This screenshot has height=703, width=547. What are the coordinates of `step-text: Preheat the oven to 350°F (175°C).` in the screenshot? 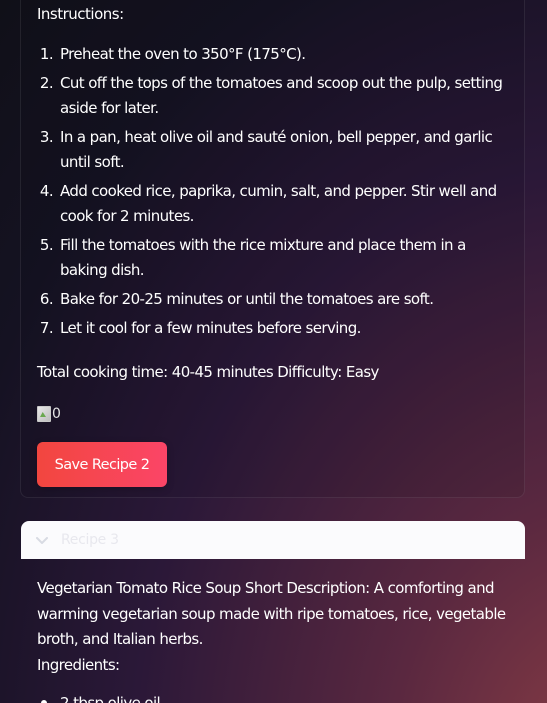 It's located at (183, 54).